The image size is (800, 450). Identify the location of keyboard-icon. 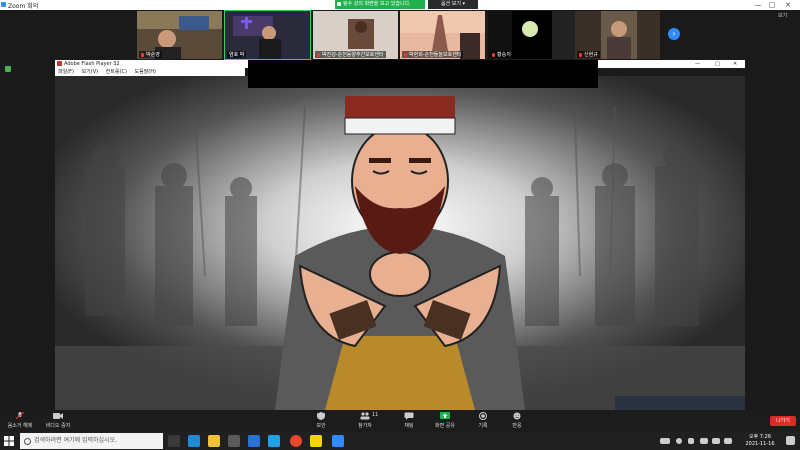
(665, 441).